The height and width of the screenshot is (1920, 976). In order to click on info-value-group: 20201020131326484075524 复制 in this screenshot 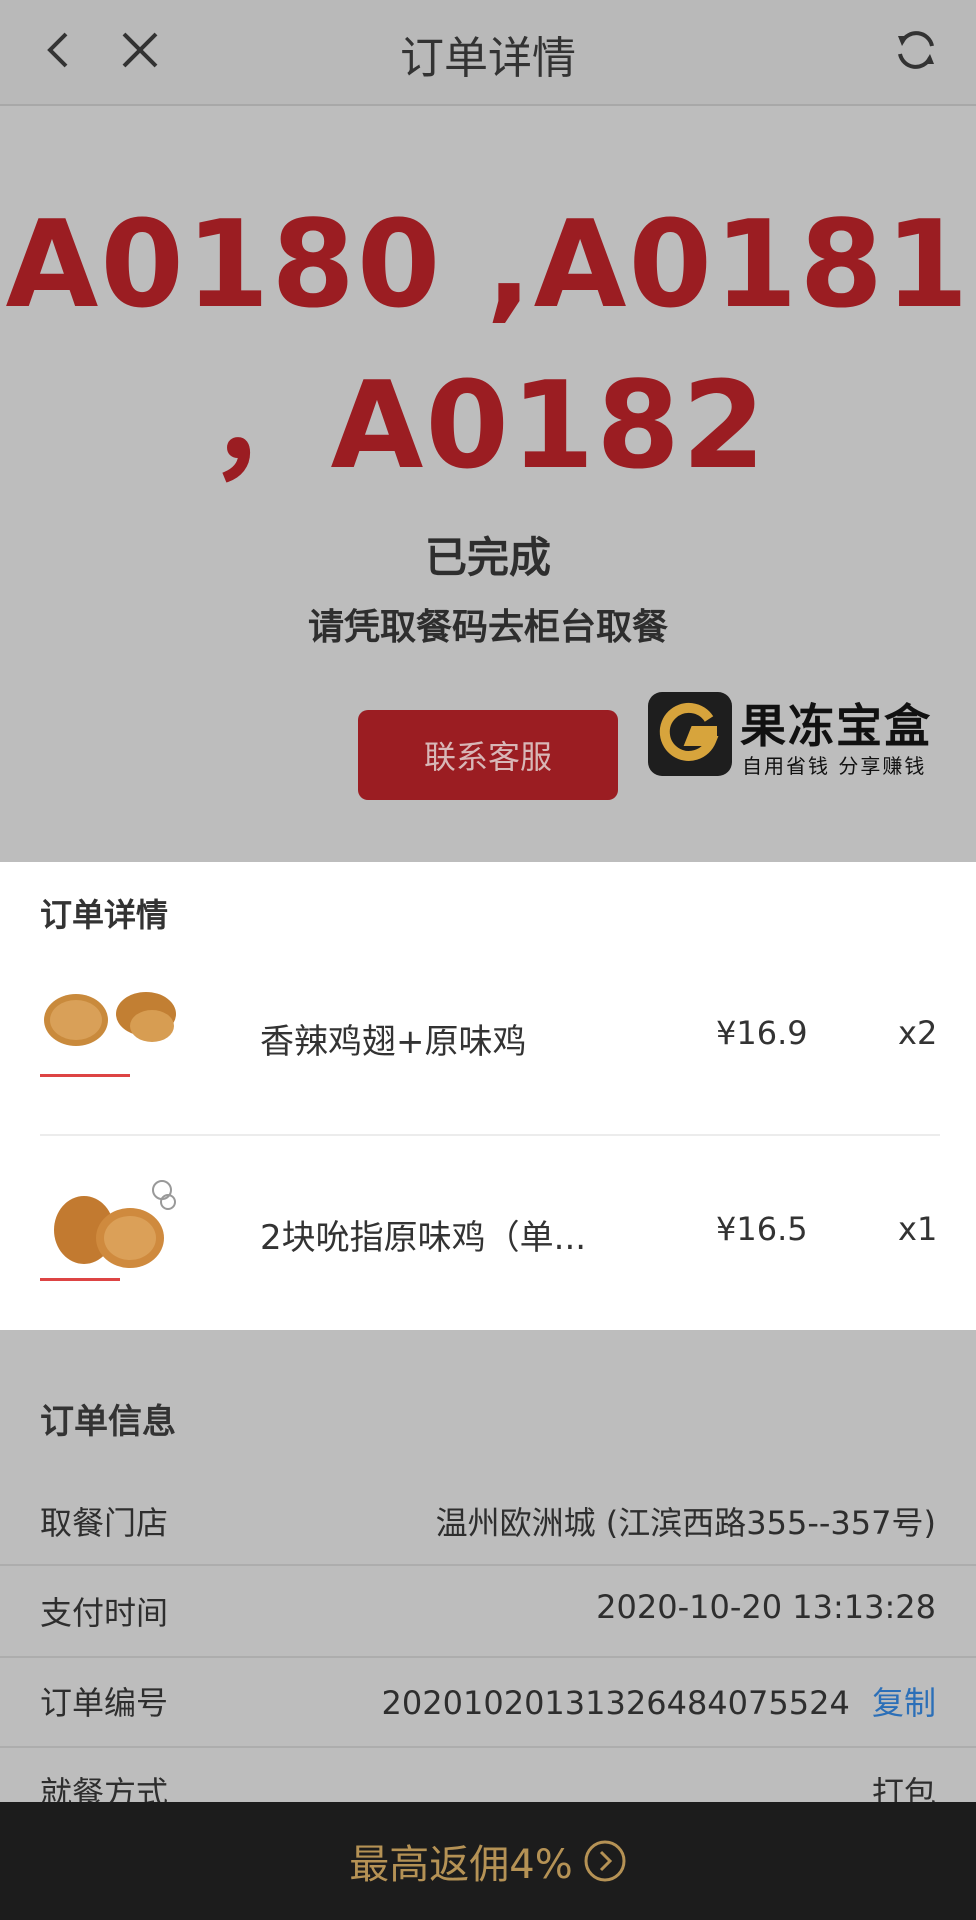, I will do `click(659, 1701)`.